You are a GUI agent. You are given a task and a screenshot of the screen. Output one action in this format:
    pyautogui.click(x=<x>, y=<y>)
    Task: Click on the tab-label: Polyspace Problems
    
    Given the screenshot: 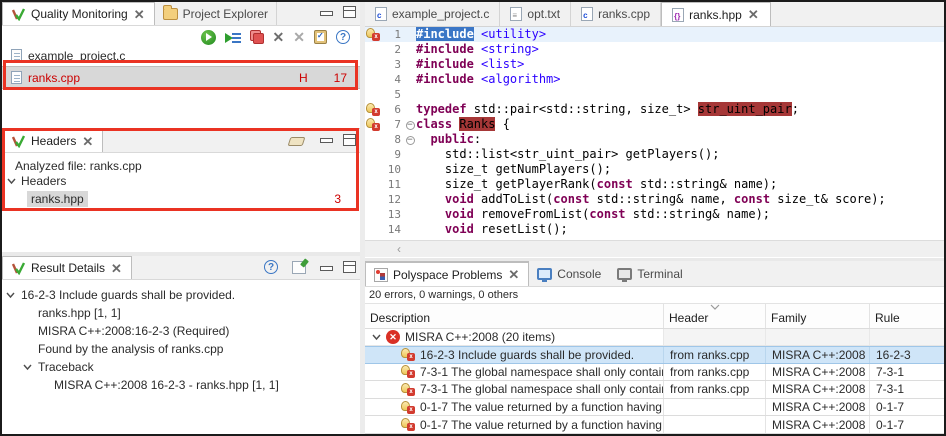 What is the action you would take?
    pyautogui.click(x=448, y=274)
    